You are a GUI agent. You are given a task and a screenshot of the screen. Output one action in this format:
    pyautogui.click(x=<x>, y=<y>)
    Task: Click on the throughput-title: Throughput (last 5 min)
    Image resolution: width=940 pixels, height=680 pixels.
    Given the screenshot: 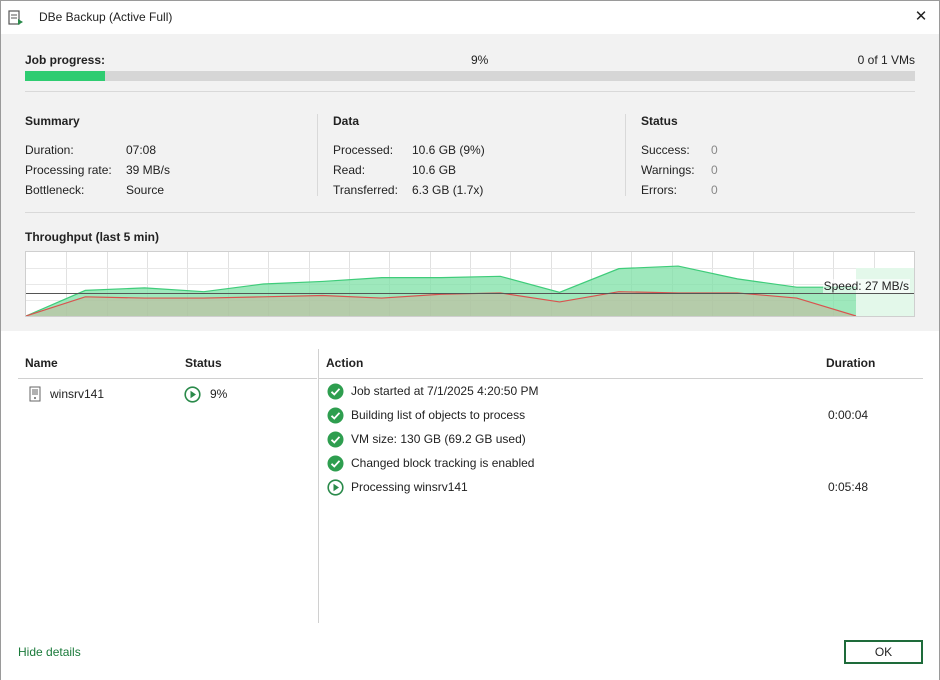 What is the action you would take?
    pyautogui.click(x=92, y=237)
    